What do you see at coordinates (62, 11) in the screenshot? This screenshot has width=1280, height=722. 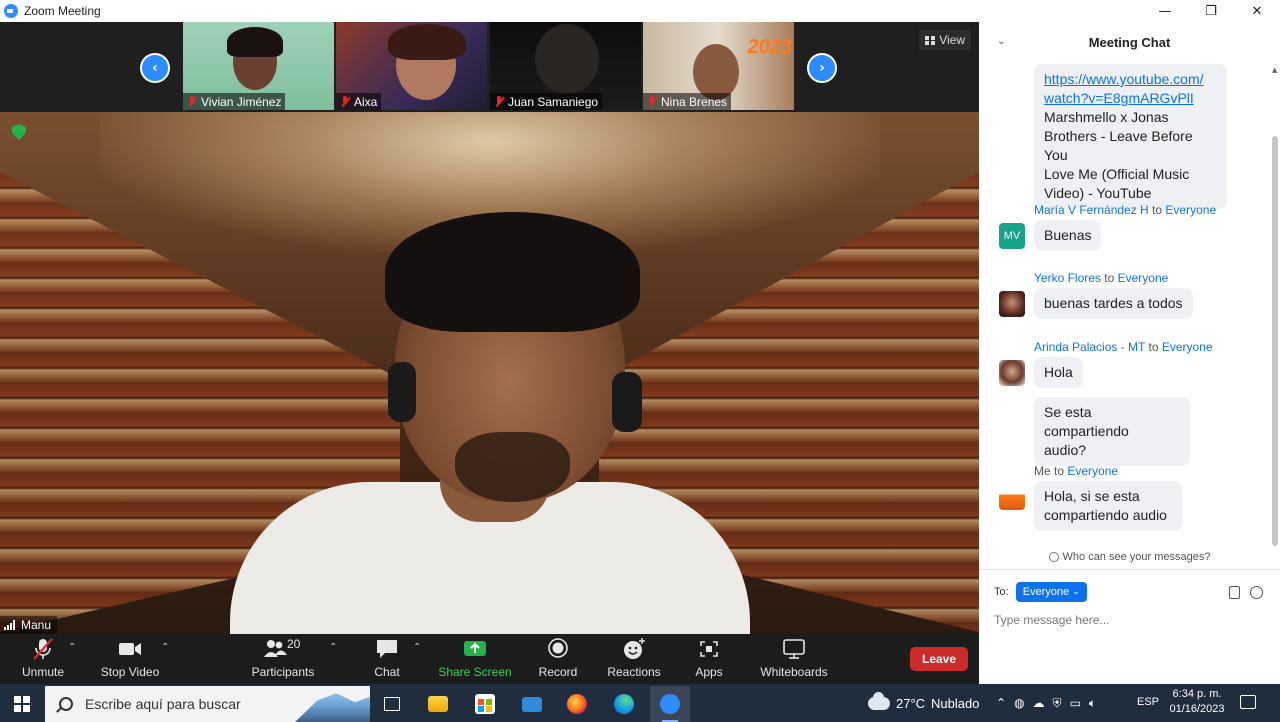 I see `window-title: Zoom Meeting` at bounding box center [62, 11].